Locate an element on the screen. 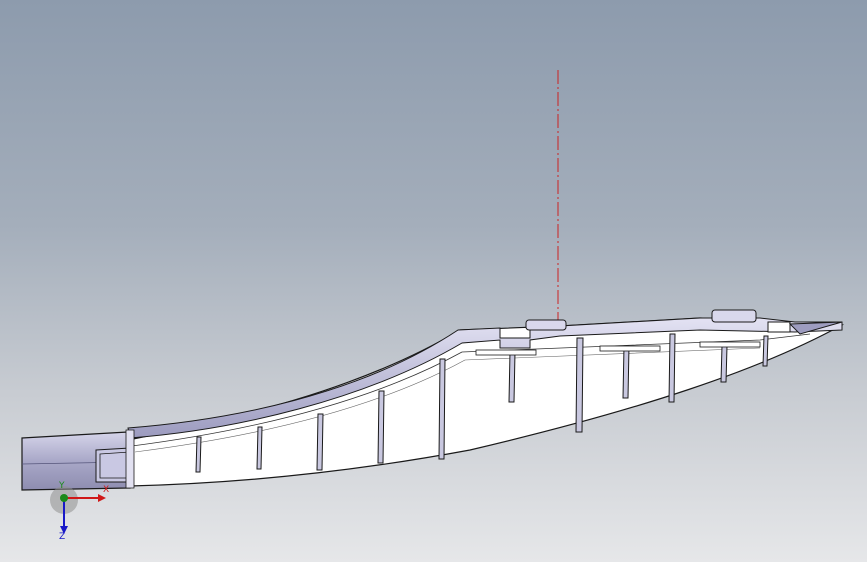  boss-left is located at coordinates (546, 325).